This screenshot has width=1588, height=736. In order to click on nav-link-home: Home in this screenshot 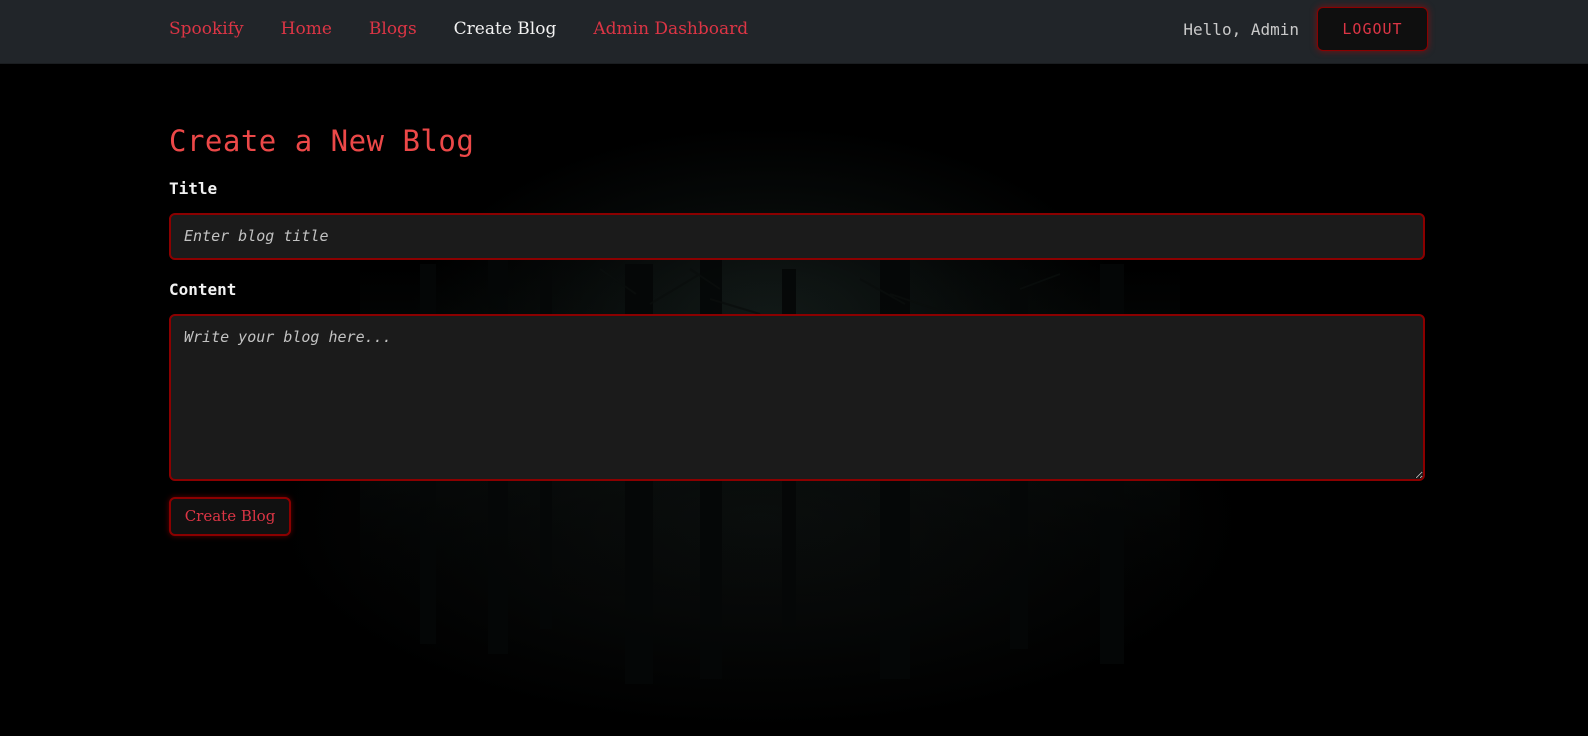, I will do `click(306, 29)`.